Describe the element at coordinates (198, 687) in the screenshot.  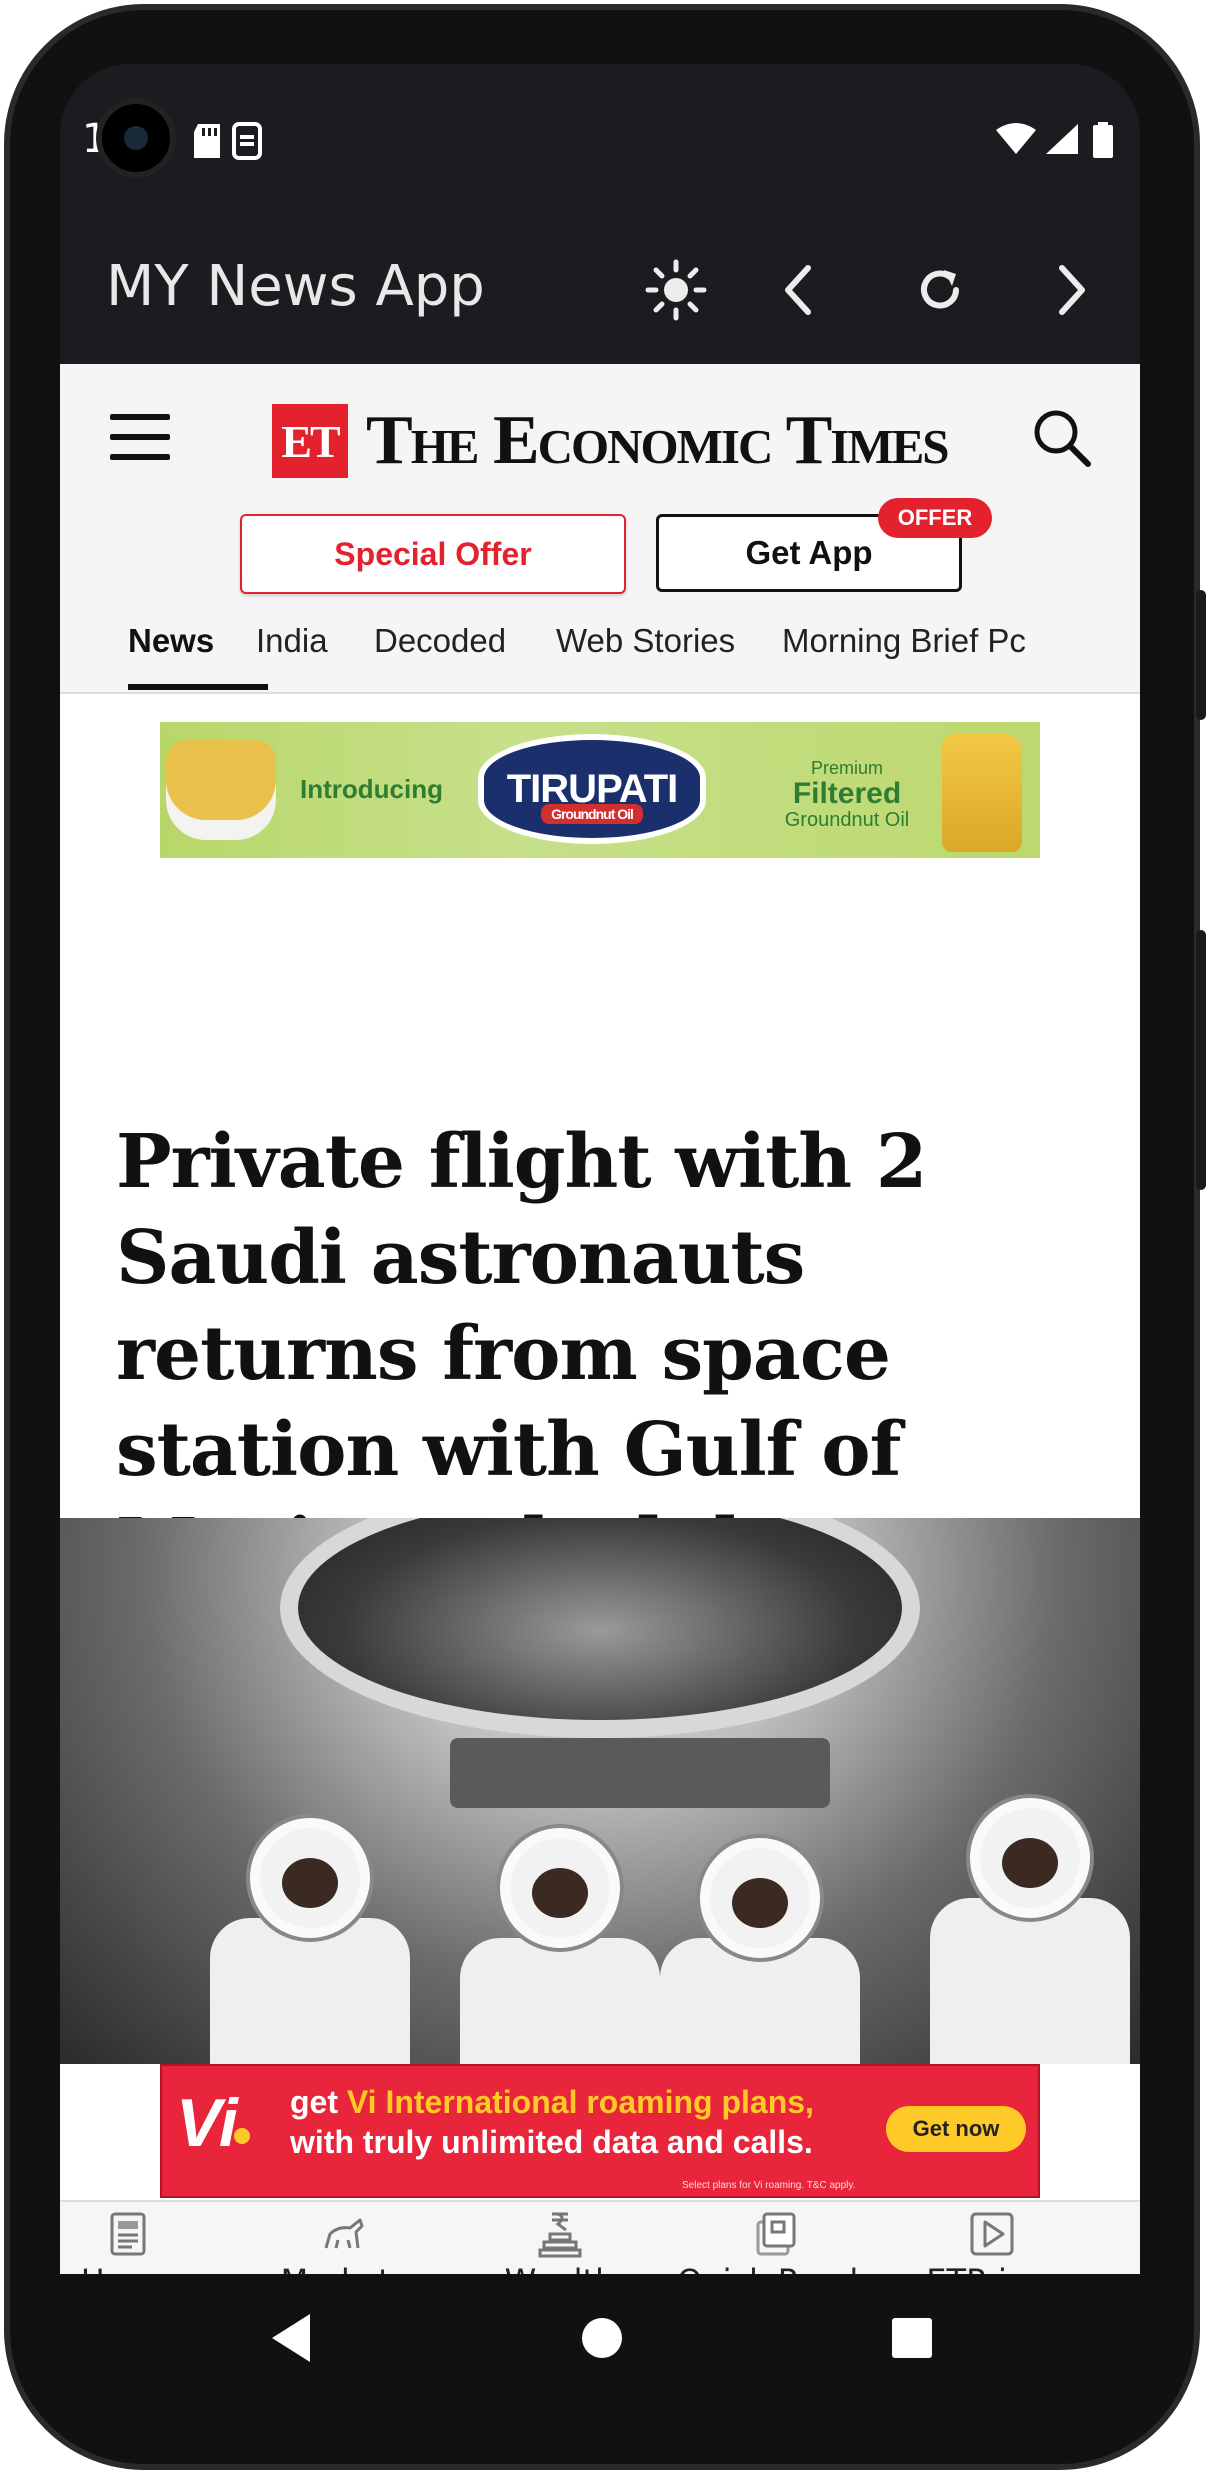
I see `active-tab-indicator` at that location.